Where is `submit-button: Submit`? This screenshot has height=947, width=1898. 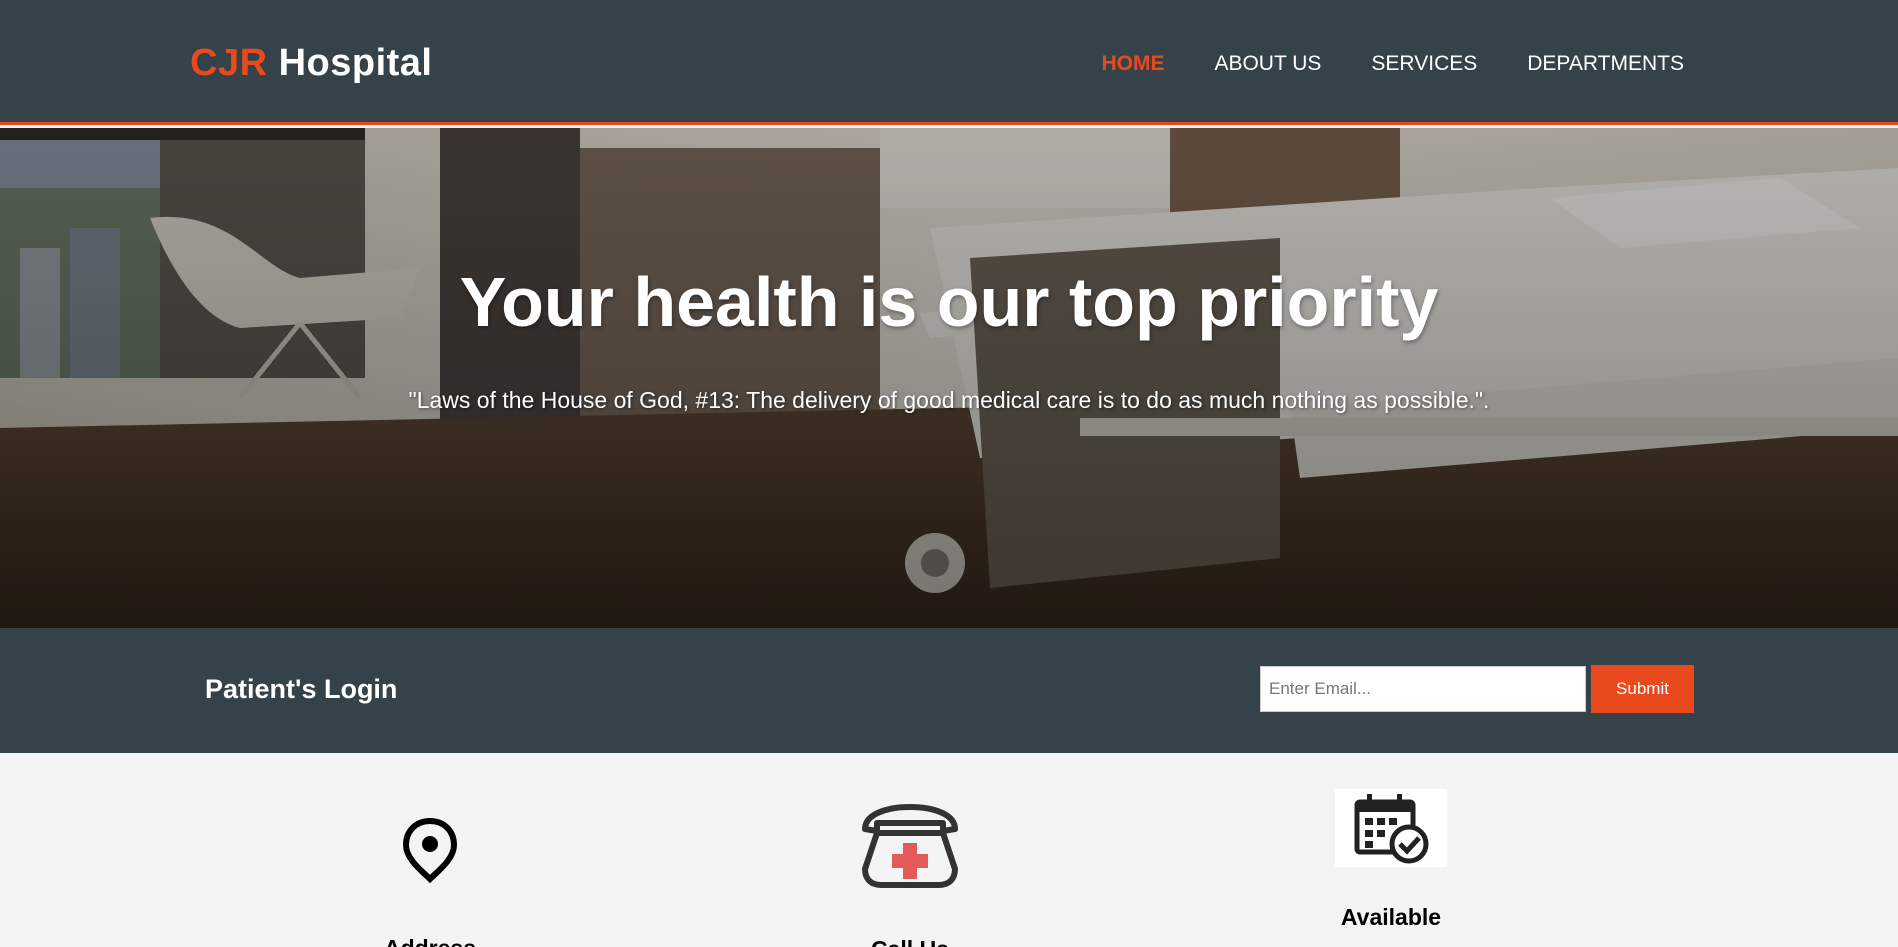
submit-button: Submit is located at coordinates (1642, 689).